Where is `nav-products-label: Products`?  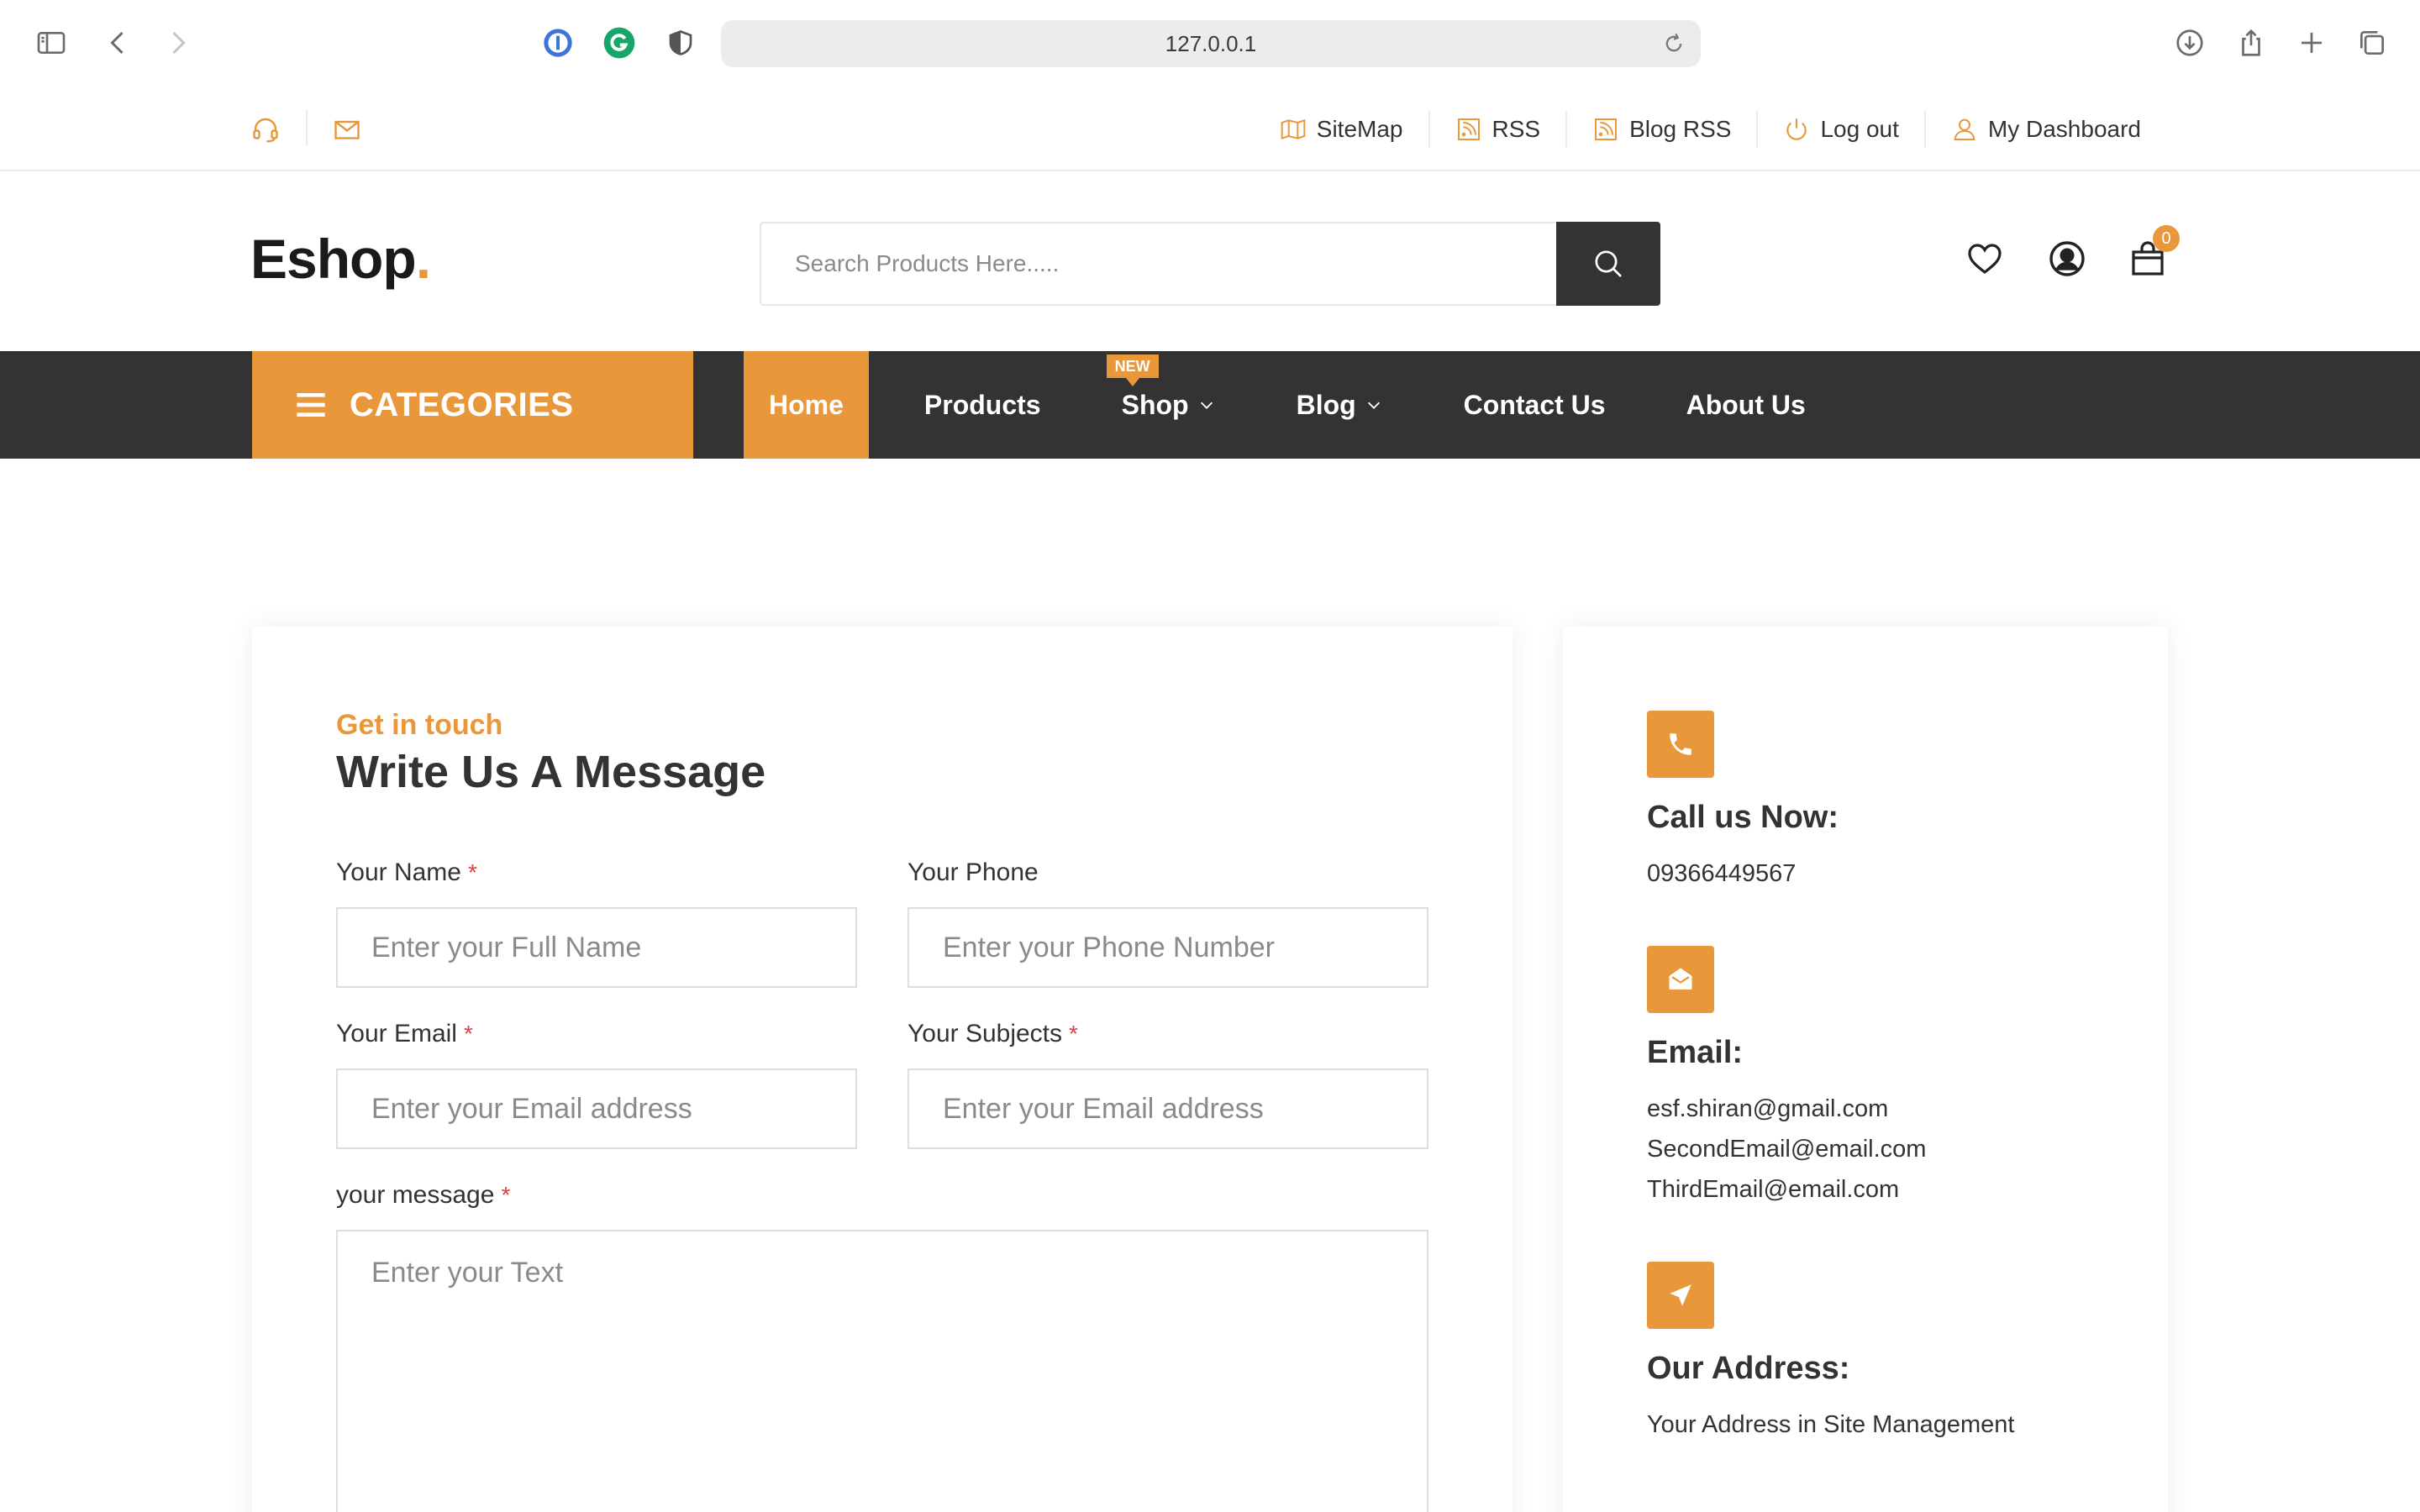 nav-products-label: Products is located at coordinates (982, 404).